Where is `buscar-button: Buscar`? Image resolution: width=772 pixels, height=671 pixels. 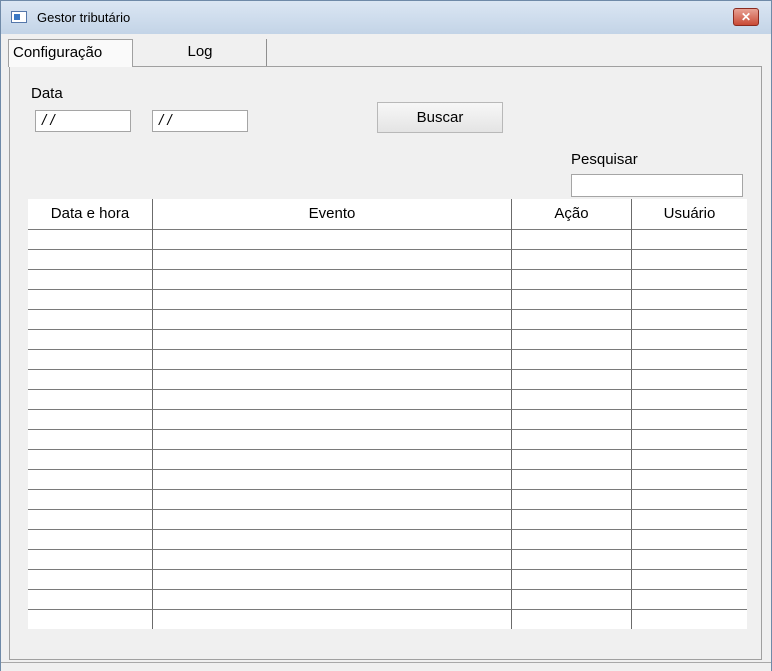 buscar-button: Buscar is located at coordinates (440, 117).